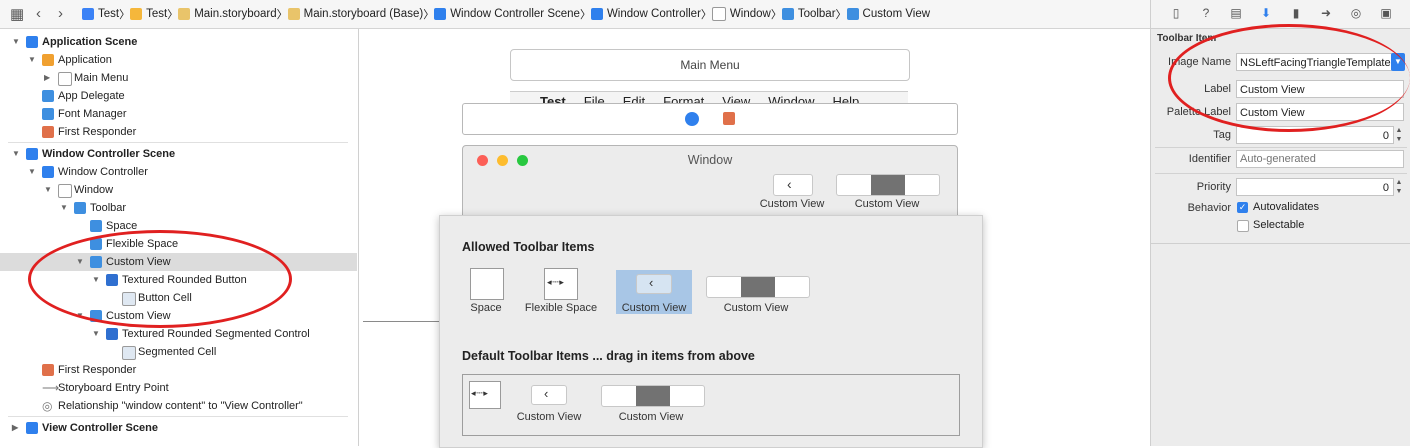 The image size is (1410, 448). What do you see at coordinates (1176, 13) in the screenshot?
I see `file-inspector-icon: ▯` at bounding box center [1176, 13].